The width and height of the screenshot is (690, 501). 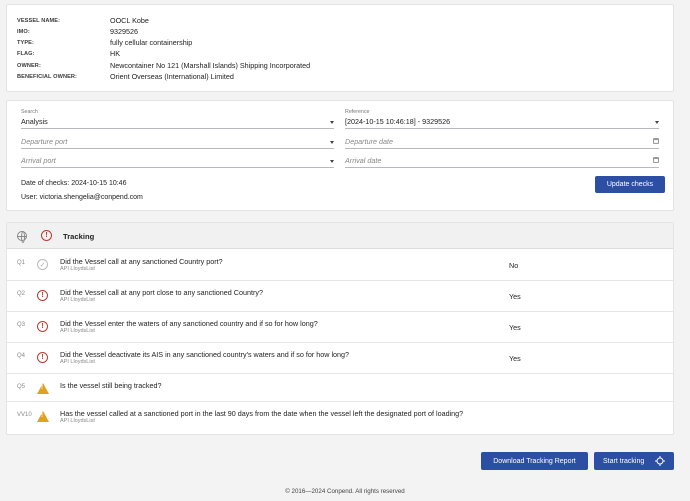 What do you see at coordinates (83, 20) in the screenshot?
I see `vessel-name-row: VESSEL NAME: OOCL Kobe` at bounding box center [83, 20].